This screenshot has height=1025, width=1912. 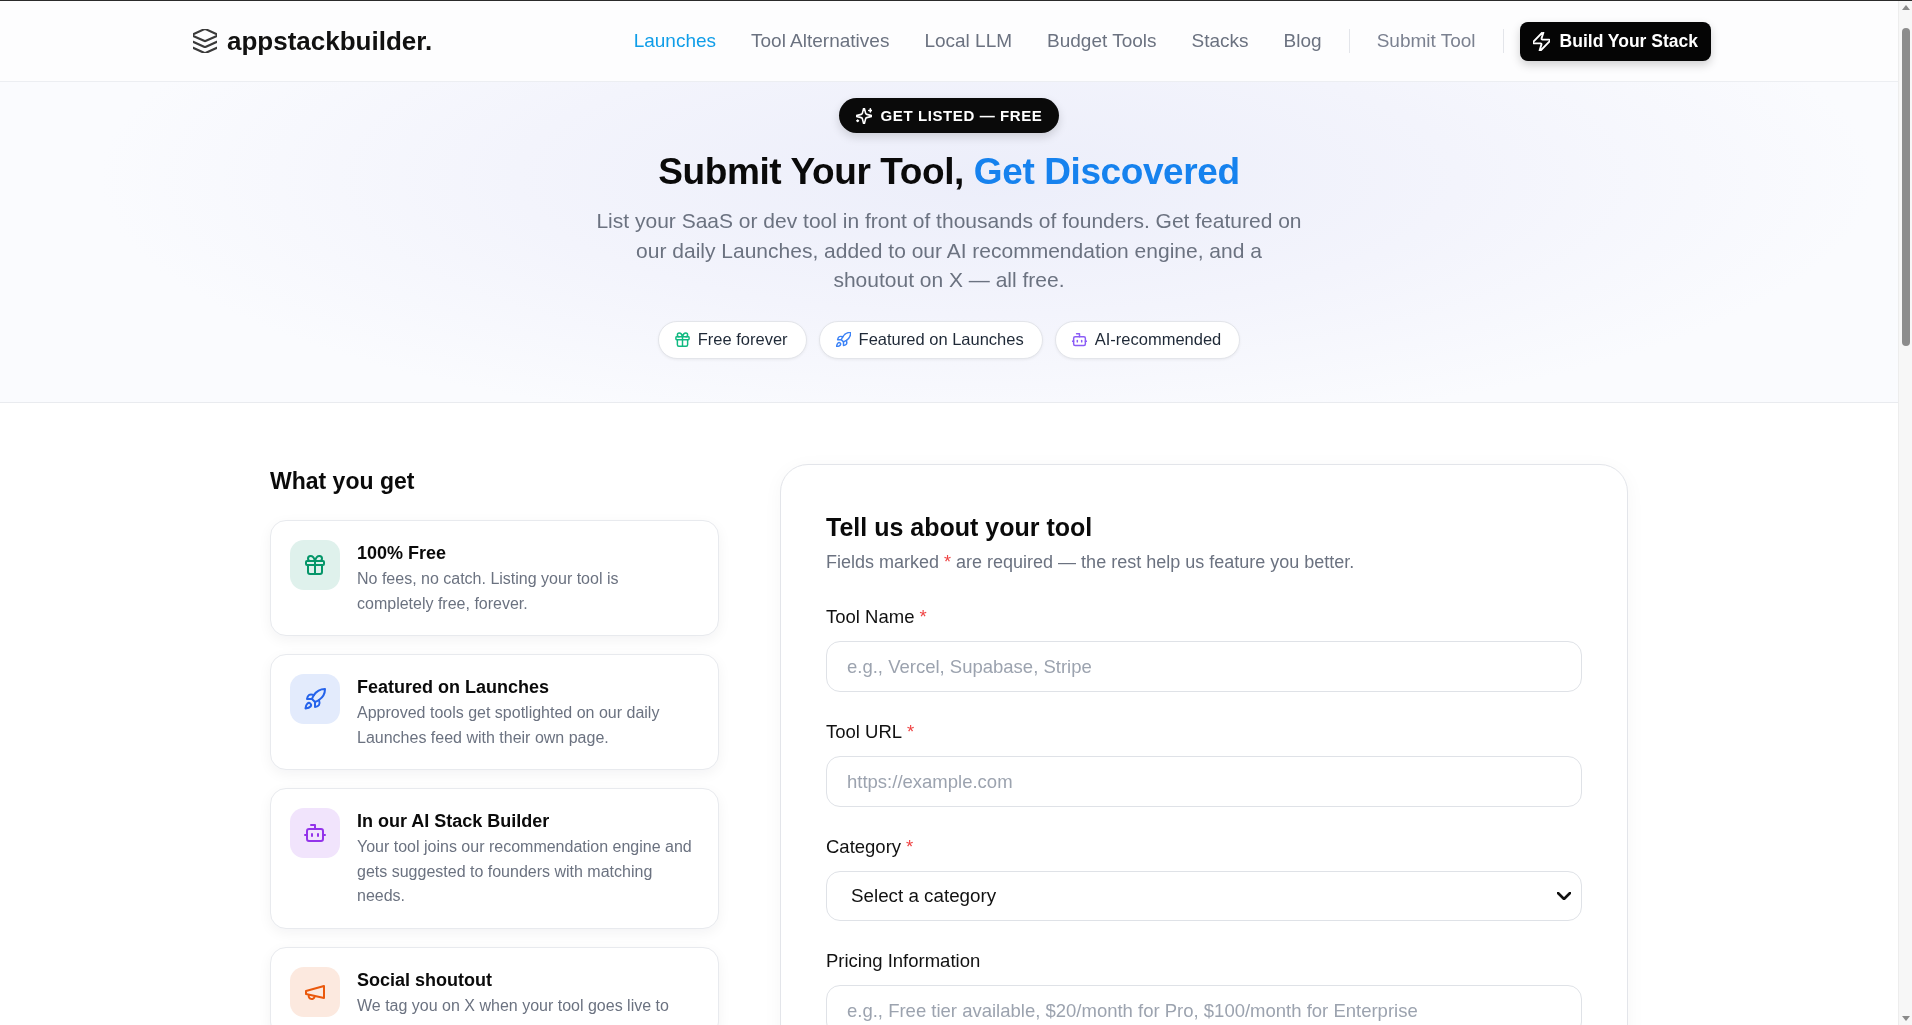 I want to click on benefit-title: Social shoutout, so click(x=425, y=980).